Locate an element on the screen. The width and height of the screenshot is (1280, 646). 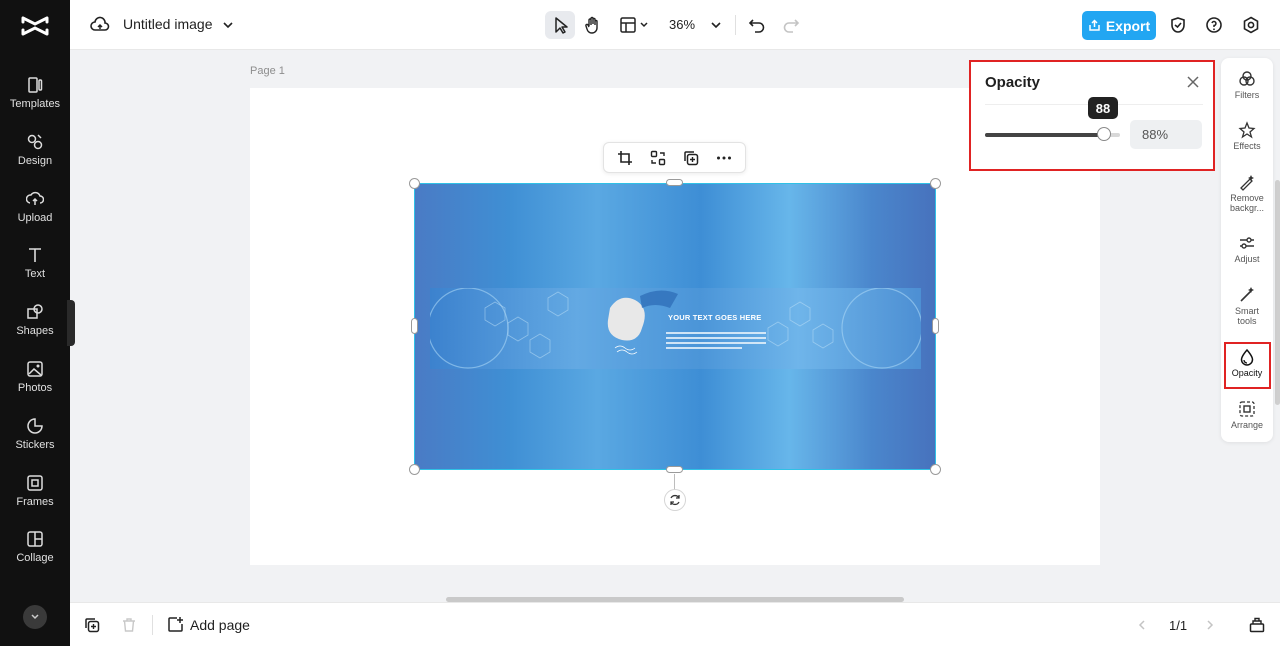
upload-icon is located at coordinates (35, 198).